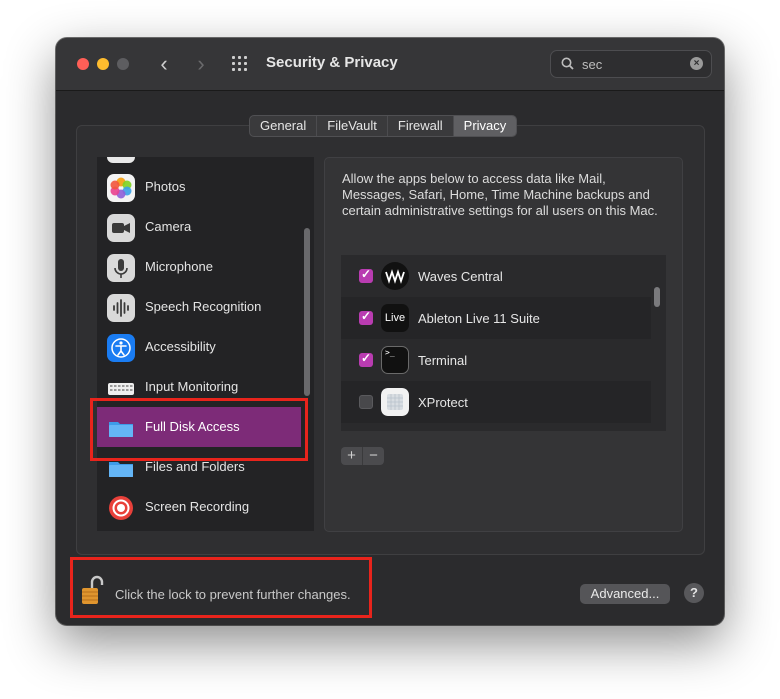 The width and height of the screenshot is (780, 699). I want to click on add-remove-controls: + −, so click(362, 456).